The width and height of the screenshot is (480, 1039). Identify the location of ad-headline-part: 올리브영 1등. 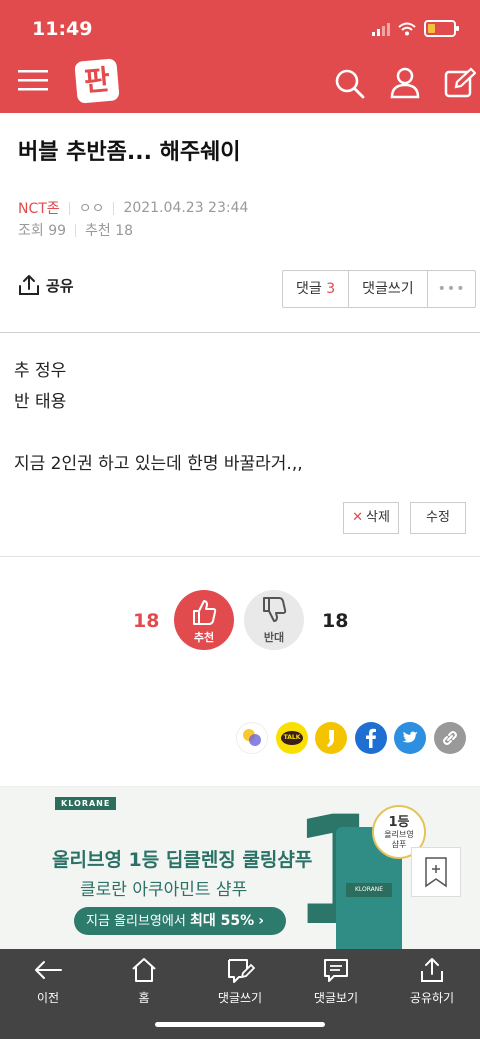
(106, 860).